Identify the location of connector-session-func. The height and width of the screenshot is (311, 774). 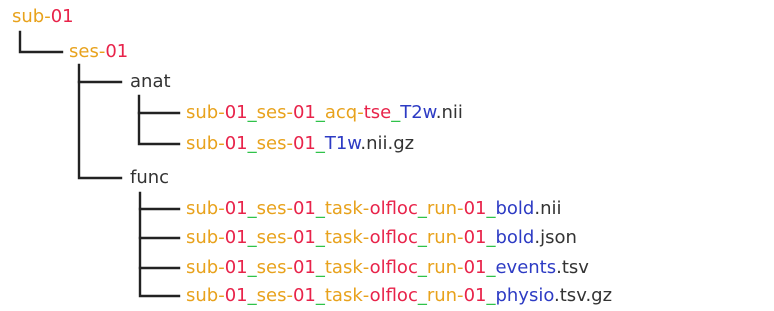
(100, 130).